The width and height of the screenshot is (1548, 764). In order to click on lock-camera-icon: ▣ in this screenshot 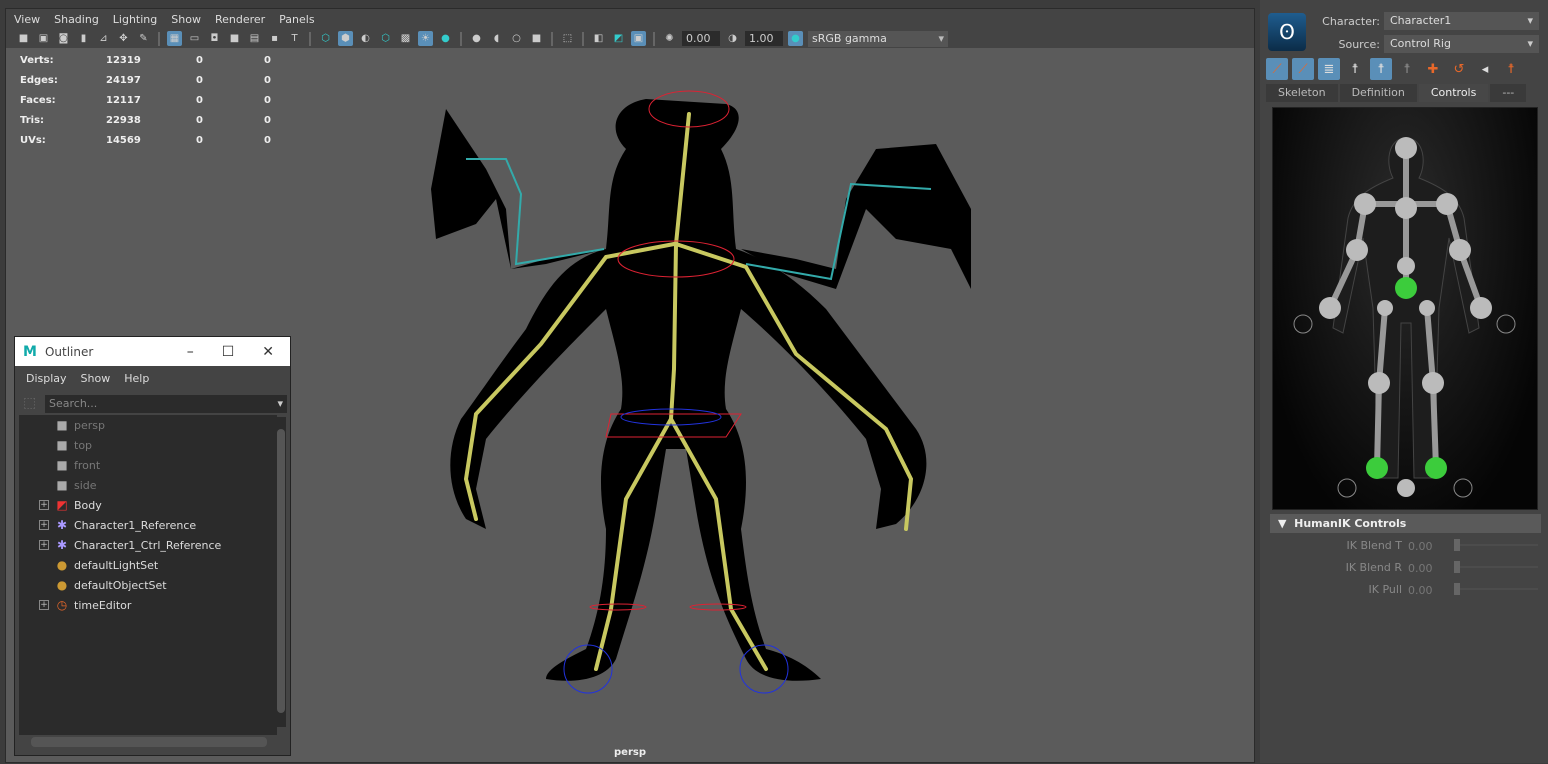, I will do `click(43, 38)`.